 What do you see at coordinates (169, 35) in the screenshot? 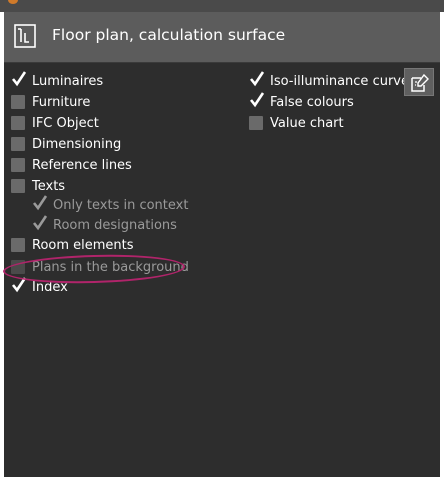
I see `panel-title: Floor plan, calculation surface` at bounding box center [169, 35].